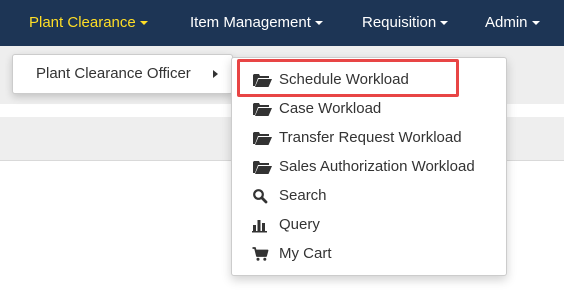  I want to click on nav-plant-clearance: Plant Clearance, so click(88, 23).